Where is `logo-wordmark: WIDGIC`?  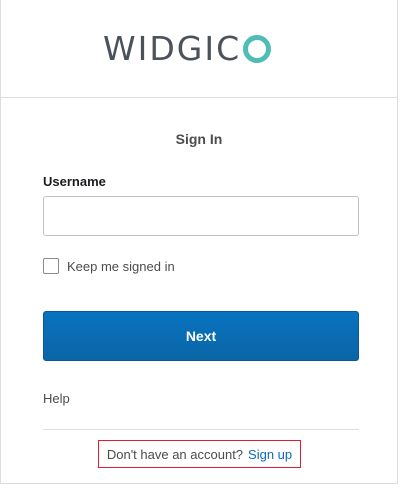 logo-wordmark: WIDGIC is located at coordinates (172, 48).